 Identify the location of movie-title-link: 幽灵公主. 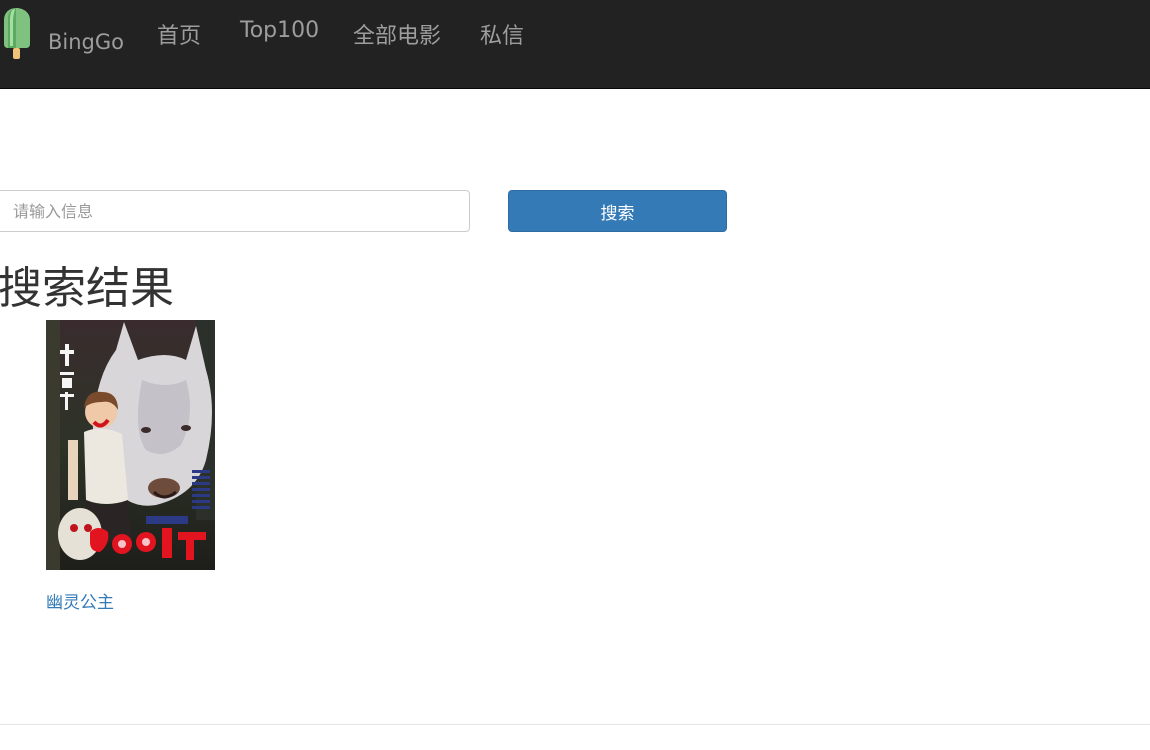
(80, 600).